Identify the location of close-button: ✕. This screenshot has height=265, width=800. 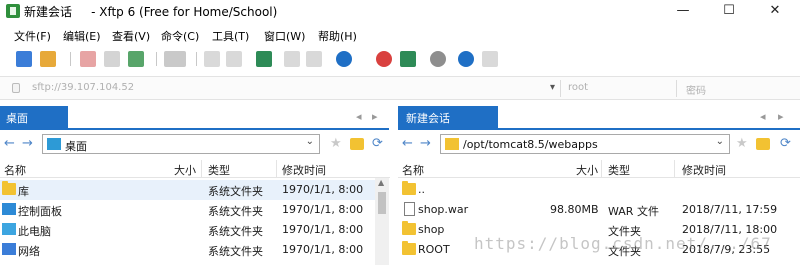
(775, 11).